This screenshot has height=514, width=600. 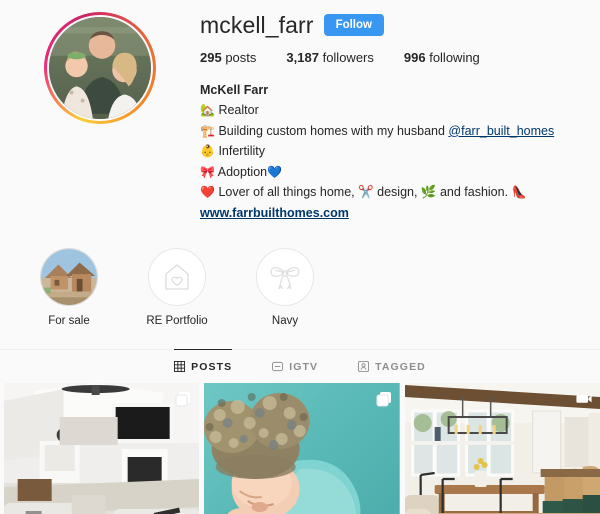 What do you see at coordinates (212, 366) in the screenshot?
I see `tab-label: POSTS` at bounding box center [212, 366].